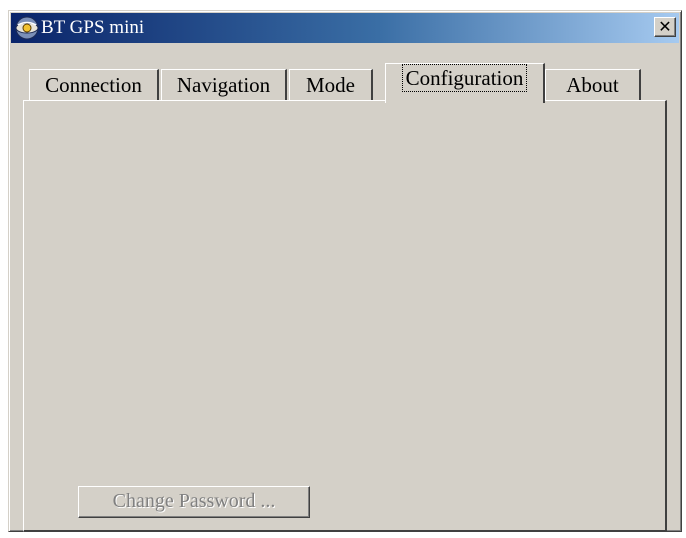  I want to click on close-icon: ✕, so click(665, 26).